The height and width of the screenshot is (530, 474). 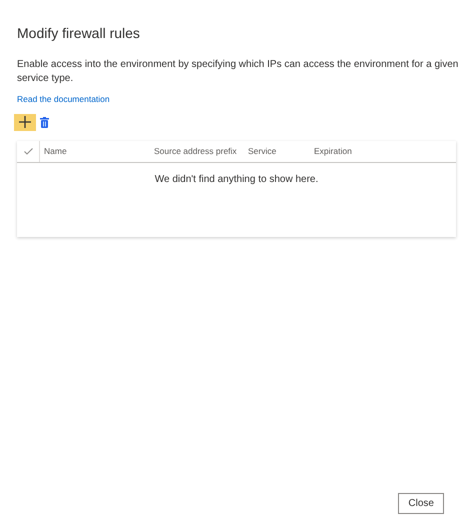 I want to click on documentation-link: Read the documentation, so click(x=63, y=99).